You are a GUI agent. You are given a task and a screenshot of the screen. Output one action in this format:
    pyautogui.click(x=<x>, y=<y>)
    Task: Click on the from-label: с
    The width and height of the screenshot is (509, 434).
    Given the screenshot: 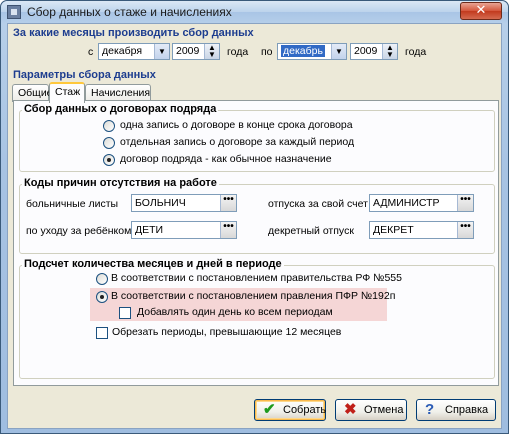 What is the action you would take?
    pyautogui.click(x=91, y=52)
    